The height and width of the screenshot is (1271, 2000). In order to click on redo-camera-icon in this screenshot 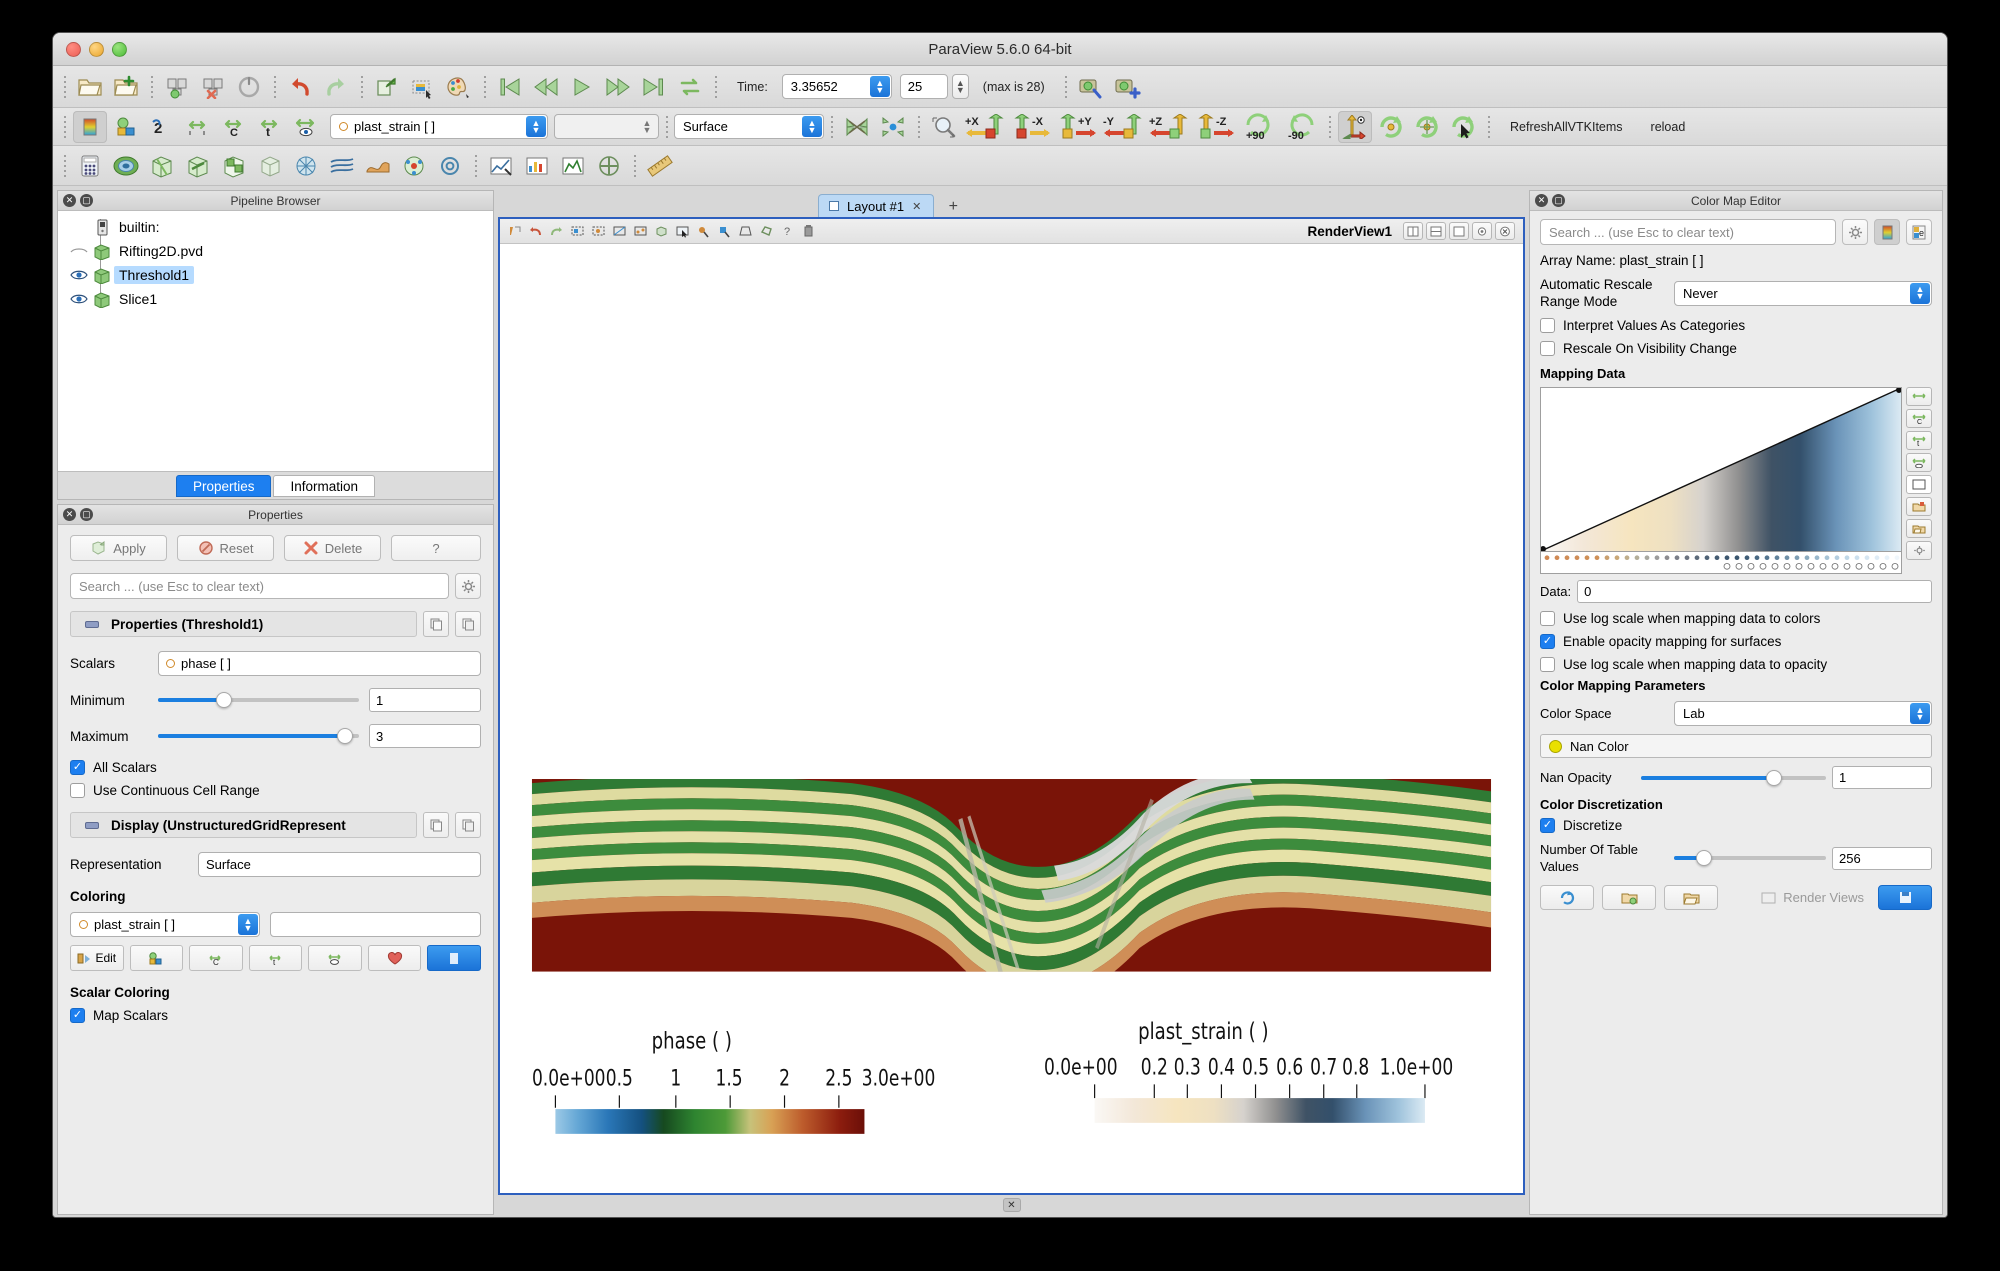, I will do `click(423, 87)`.